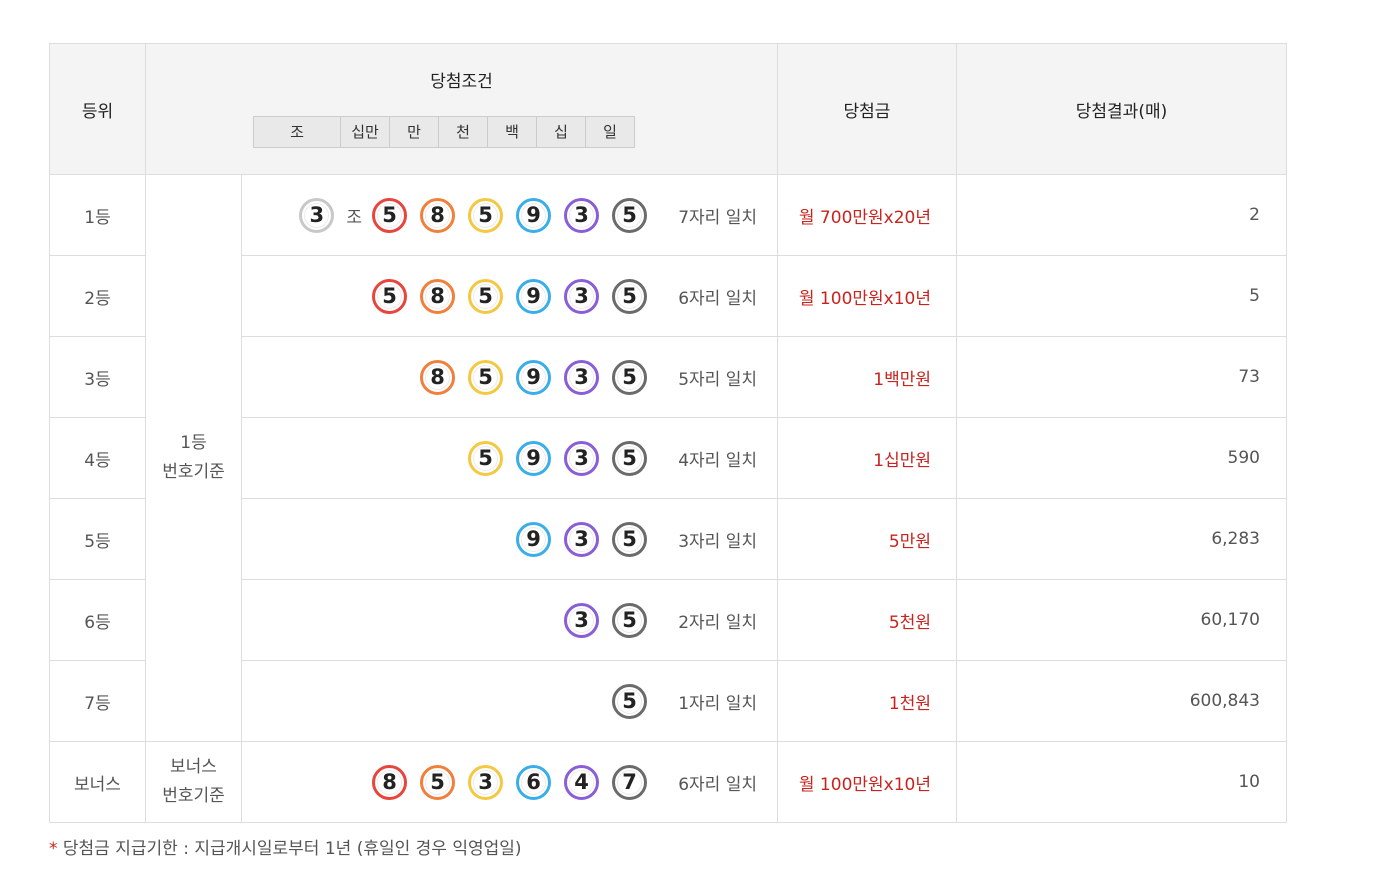 The height and width of the screenshot is (886, 1387). Describe the element at coordinates (1121, 458) in the screenshot. I see `result-cell: 590` at that location.